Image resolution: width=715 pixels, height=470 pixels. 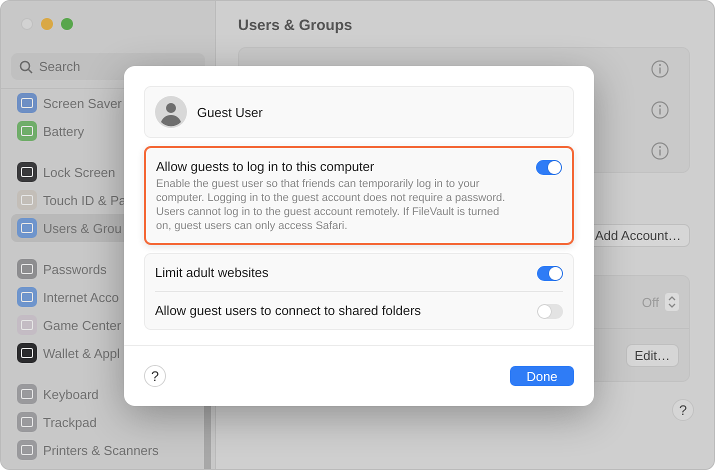 What do you see at coordinates (48, 131) in the screenshot?
I see `sidebar-item: Battery` at bounding box center [48, 131].